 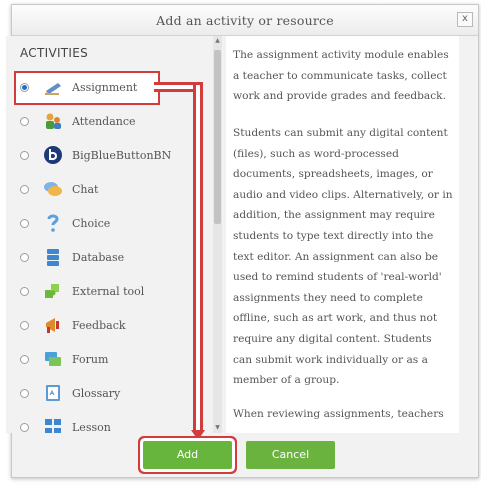 I want to click on radio-glossary, so click(x=24, y=393).